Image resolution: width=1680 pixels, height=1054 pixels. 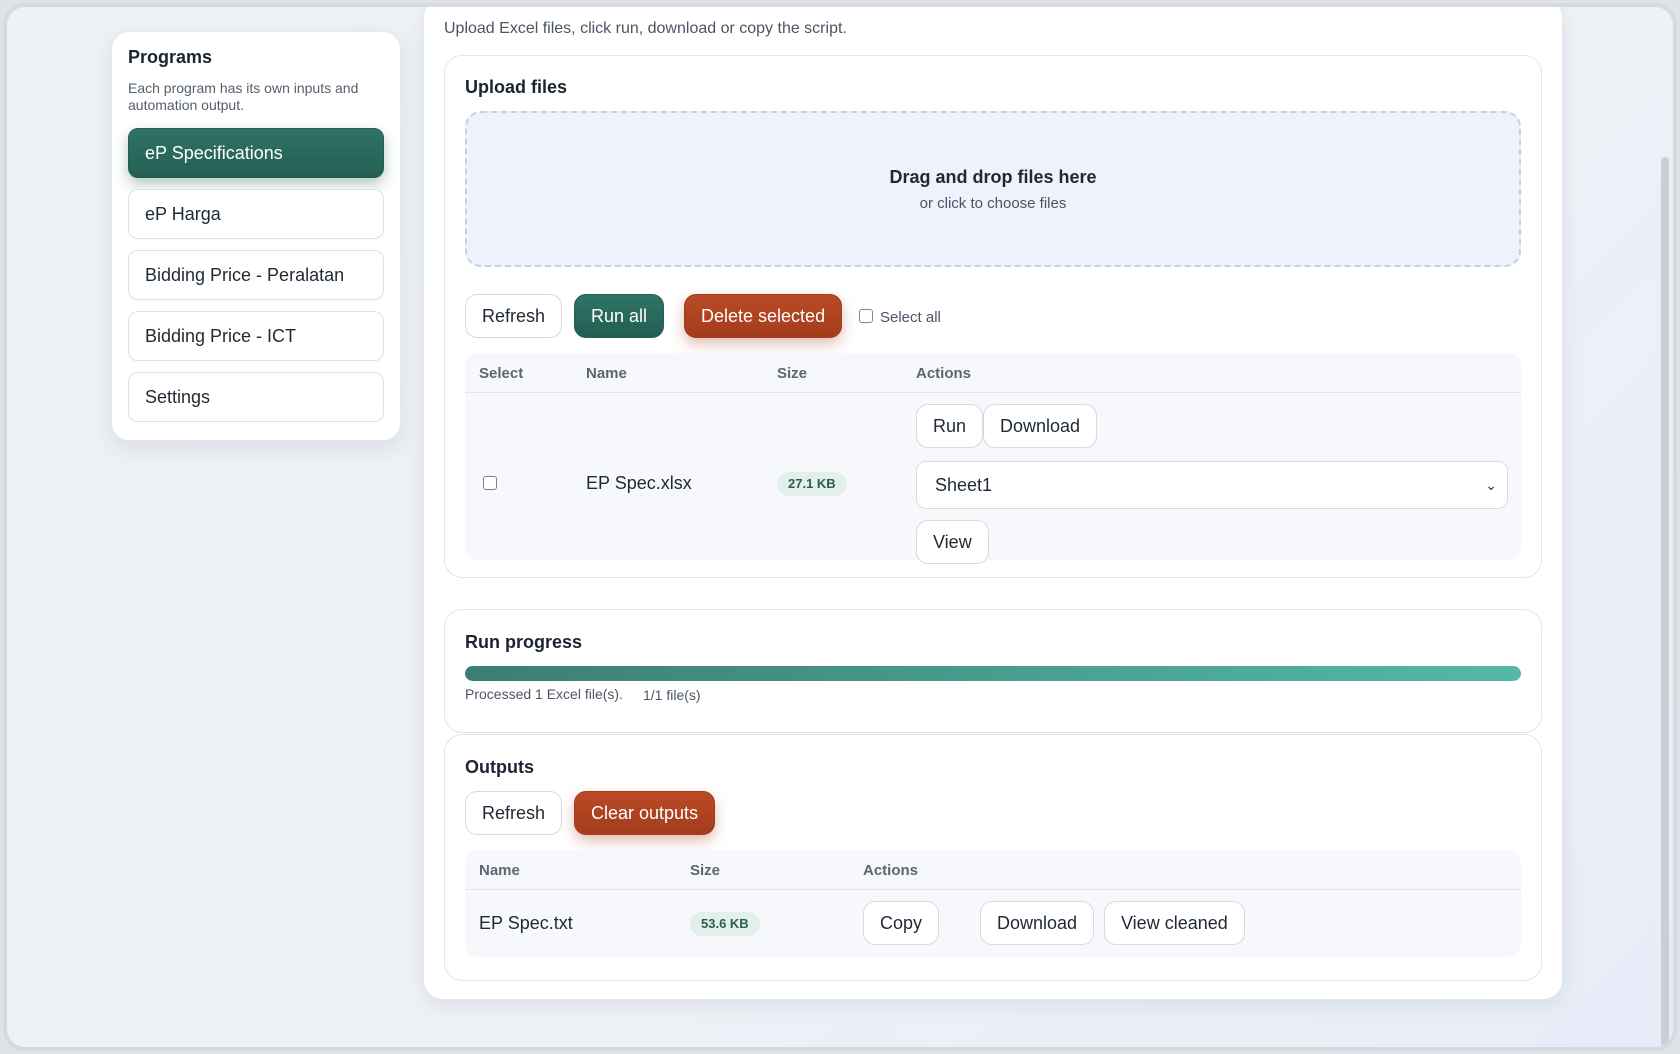 What do you see at coordinates (639, 483) in the screenshot?
I see `file-name: EP Spec.xlsx` at bounding box center [639, 483].